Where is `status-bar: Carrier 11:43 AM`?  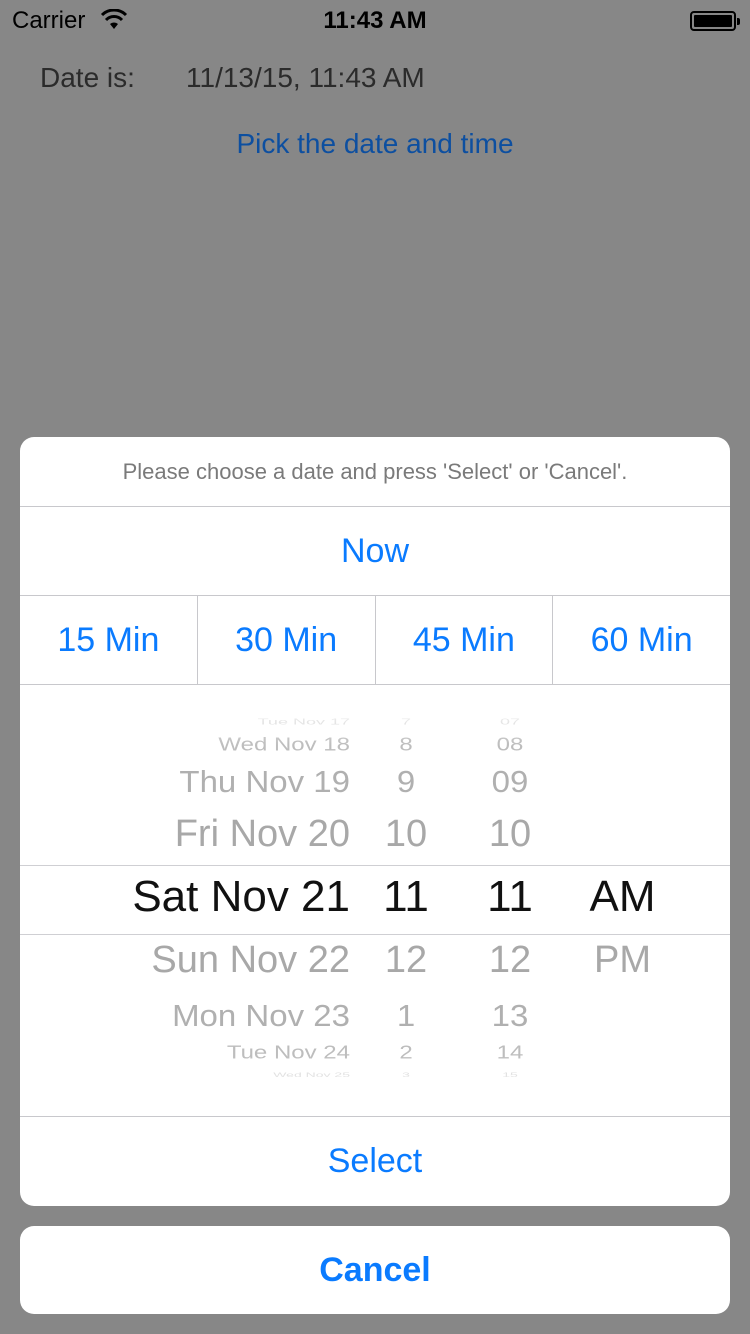
status-bar: Carrier 11:43 AM is located at coordinates (375, 20).